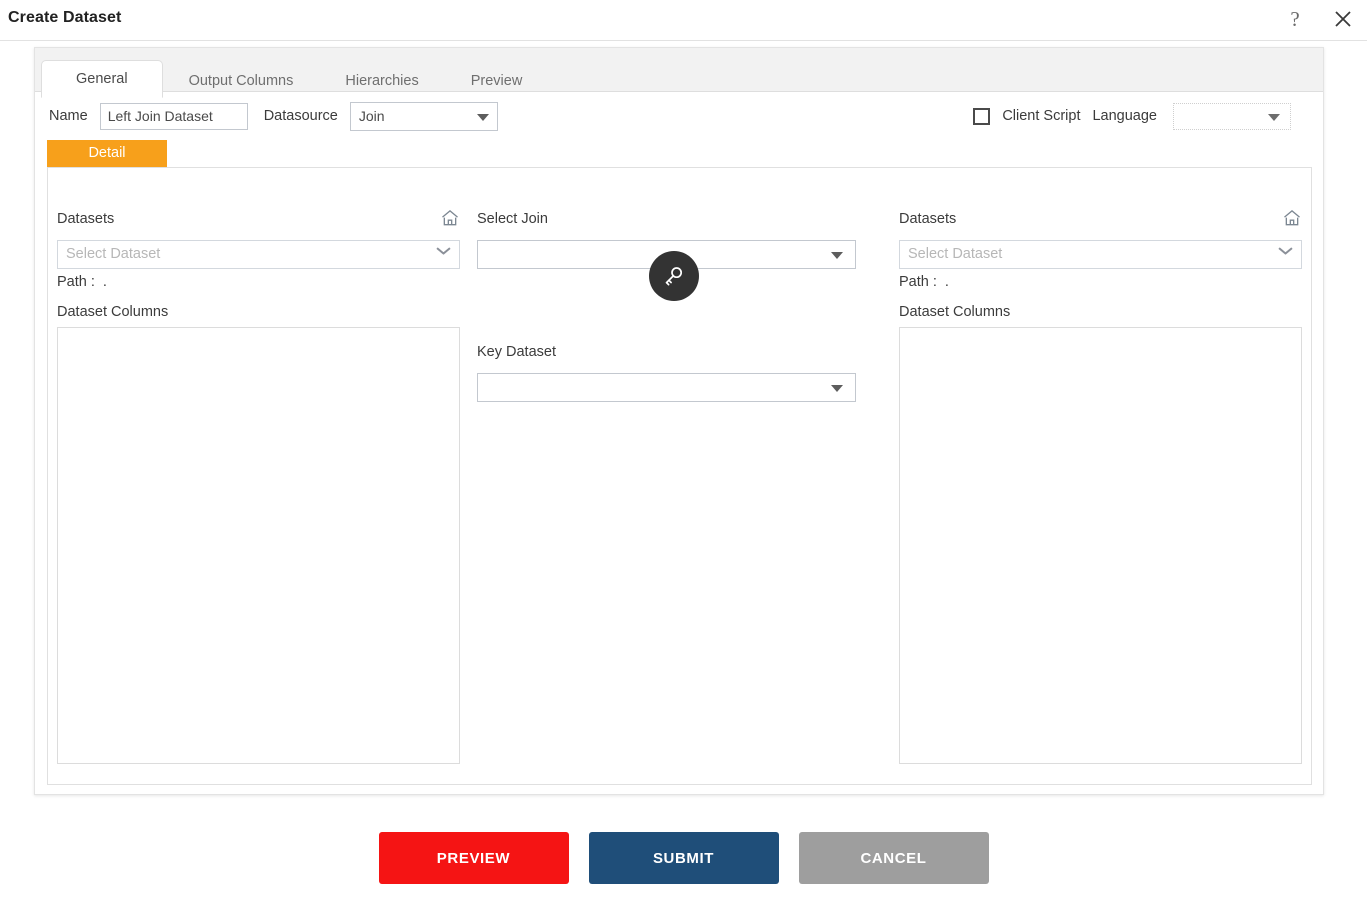  What do you see at coordinates (104, 282) in the screenshot?
I see `left-path-value: .` at bounding box center [104, 282].